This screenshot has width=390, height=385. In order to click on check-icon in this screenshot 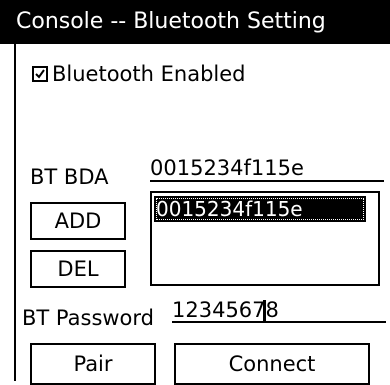, I will do `click(40, 74)`.